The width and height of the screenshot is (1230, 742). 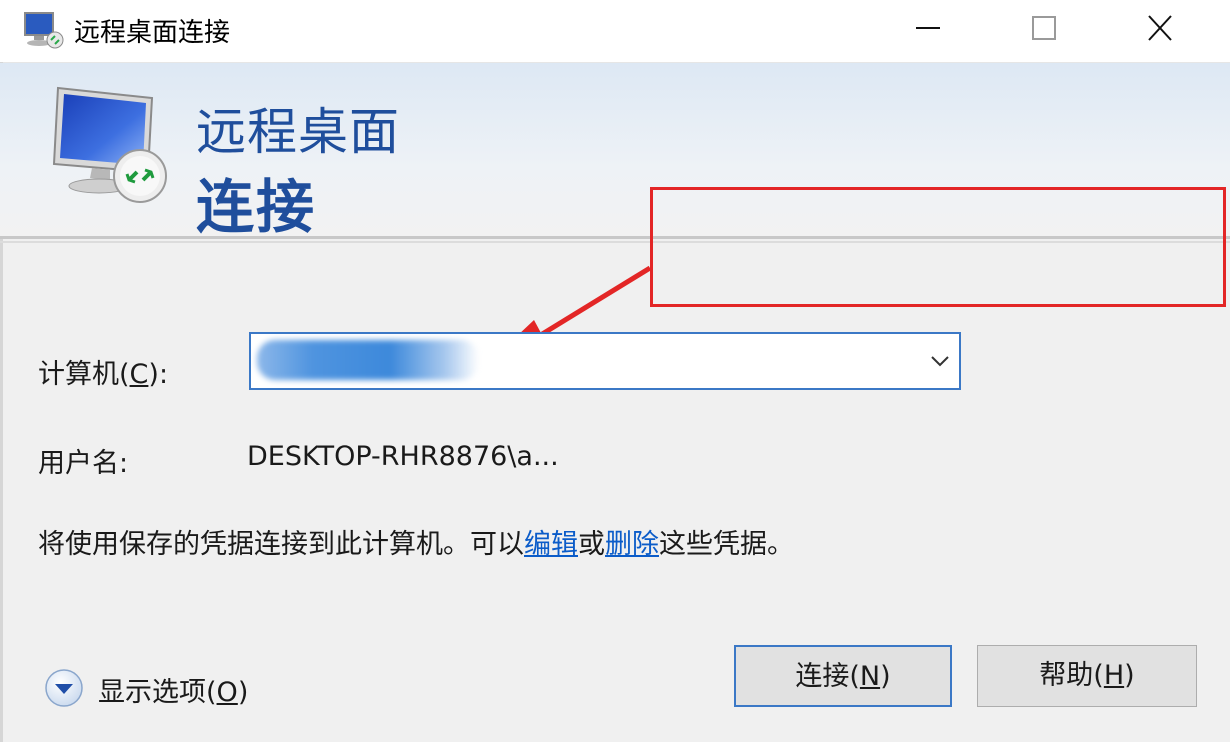 What do you see at coordinates (44, 30) in the screenshot?
I see `remote-desktop-app-icon` at bounding box center [44, 30].